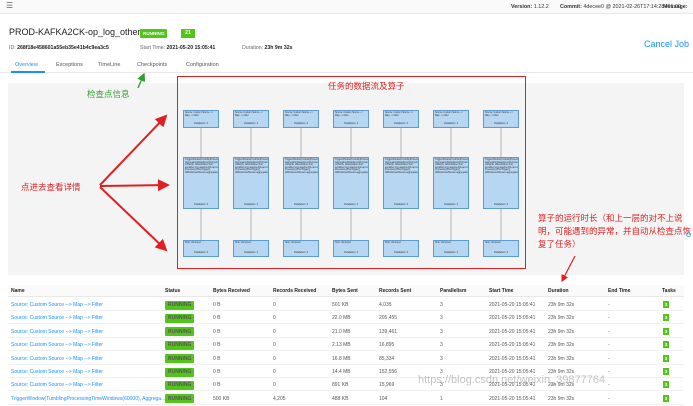 The width and height of the screenshot is (693, 406). What do you see at coordinates (267, 48) in the screenshot?
I see `job-duration: Duration: 23h 9m 32s` at bounding box center [267, 48].